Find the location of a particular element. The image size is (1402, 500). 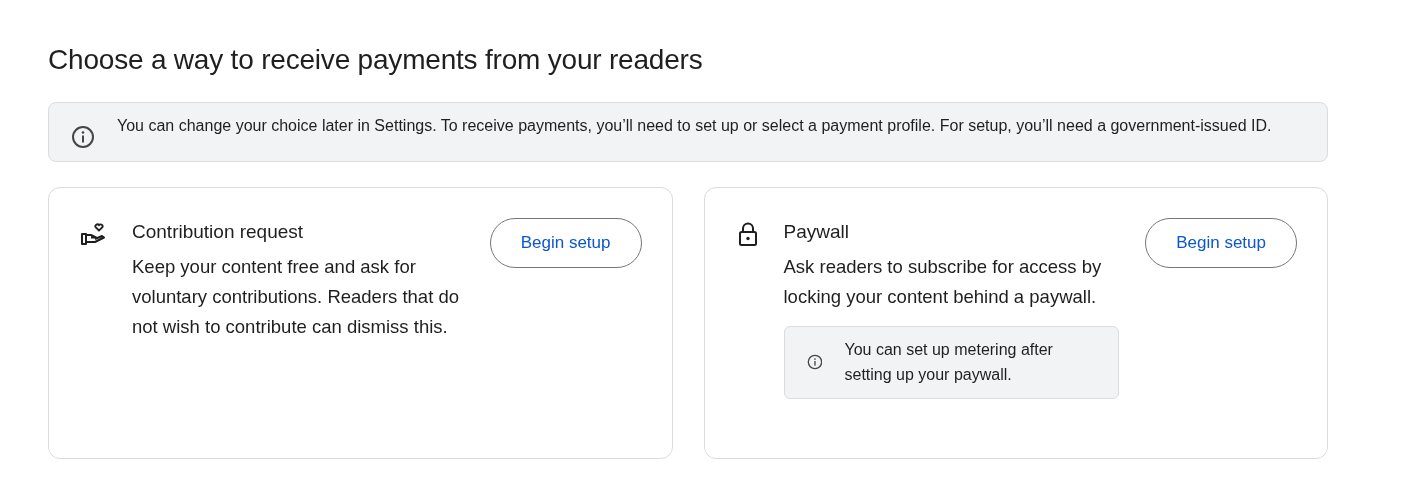

hand-heart-icon is located at coordinates (94, 234).